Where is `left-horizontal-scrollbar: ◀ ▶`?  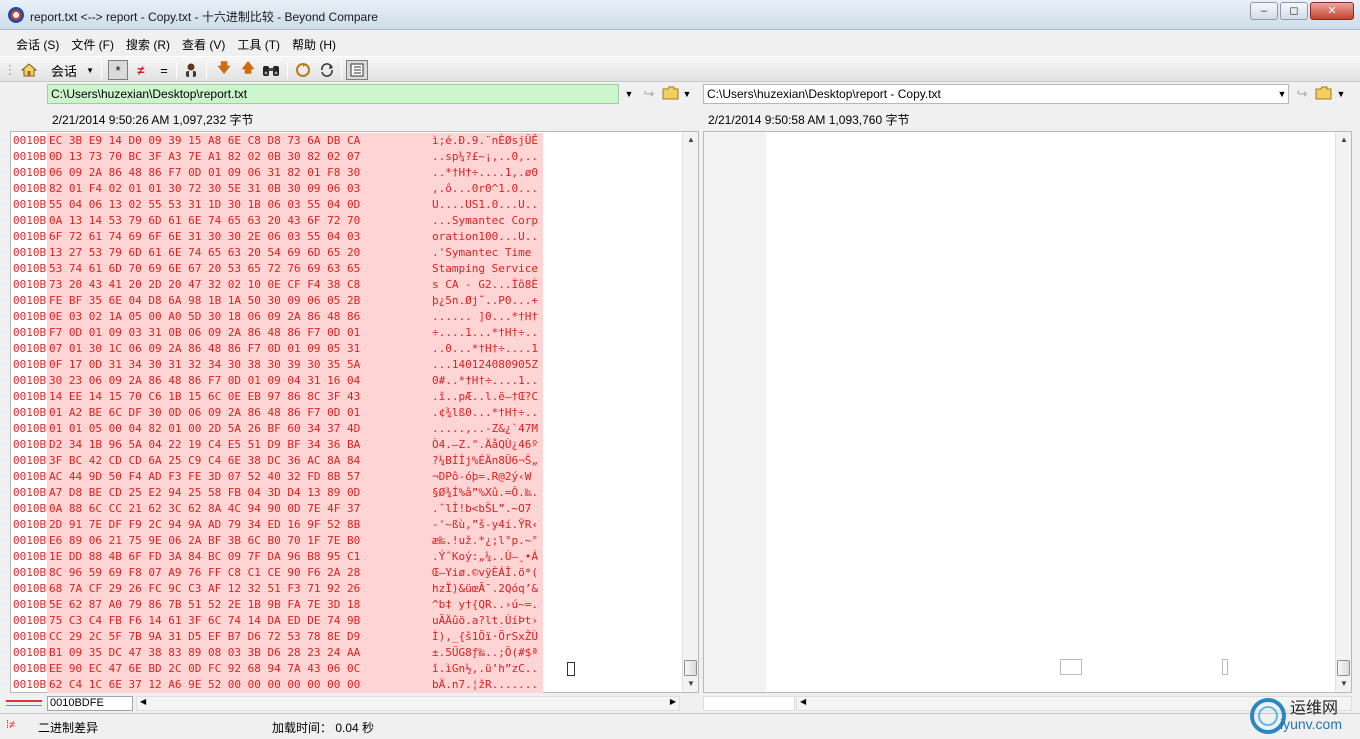
left-horizontal-scrollbar: ◀ ▶ is located at coordinates (408, 703).